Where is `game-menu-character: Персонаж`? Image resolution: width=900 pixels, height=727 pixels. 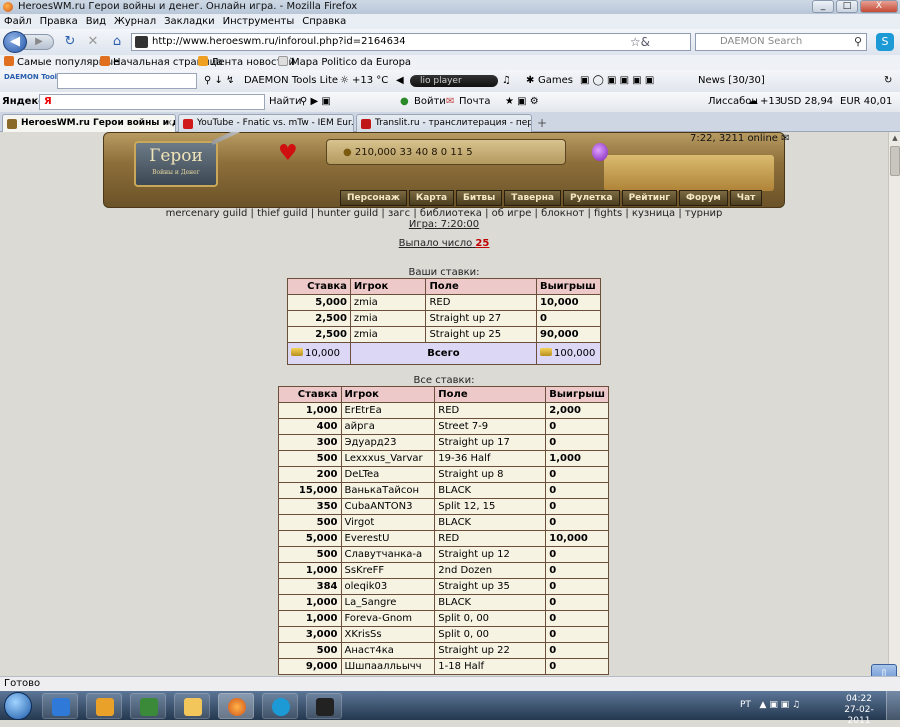
game-menu-character: Персонаж is located at coordinates (373, 198).